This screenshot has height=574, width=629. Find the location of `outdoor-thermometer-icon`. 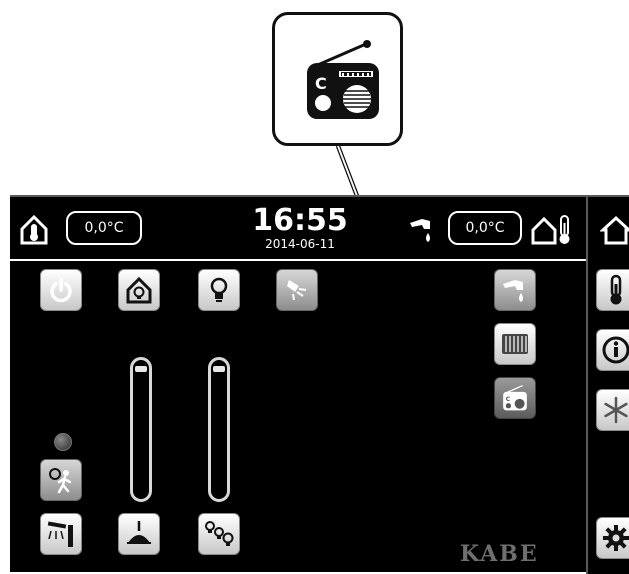

outdoor-thermometer-icon is located at coordinates (552, 230).